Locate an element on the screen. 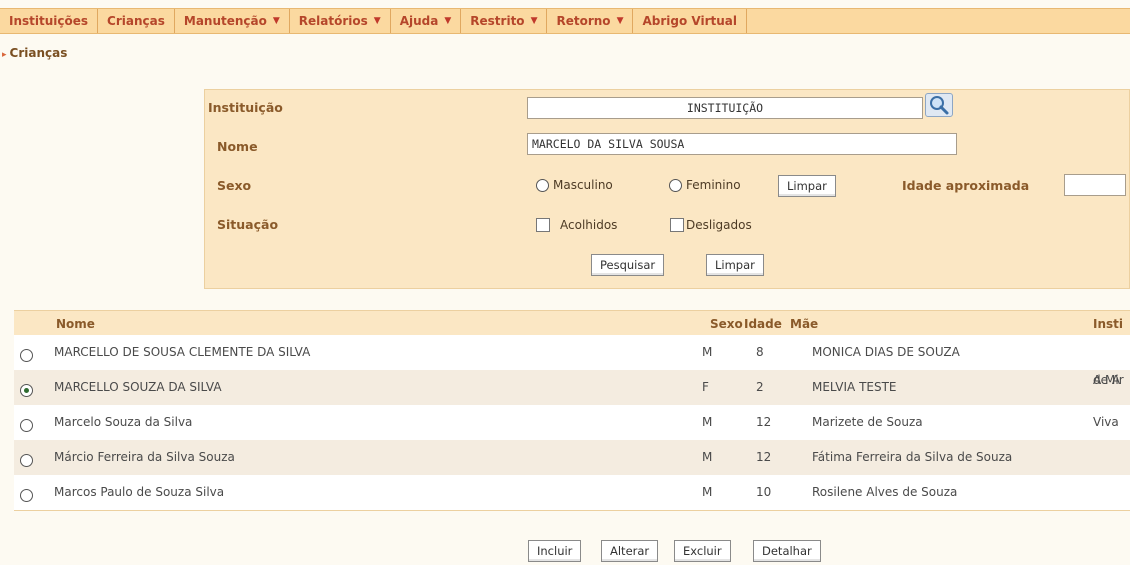 The image size is (1130, 565). search-institution-button is located at coordinates (939, 105).